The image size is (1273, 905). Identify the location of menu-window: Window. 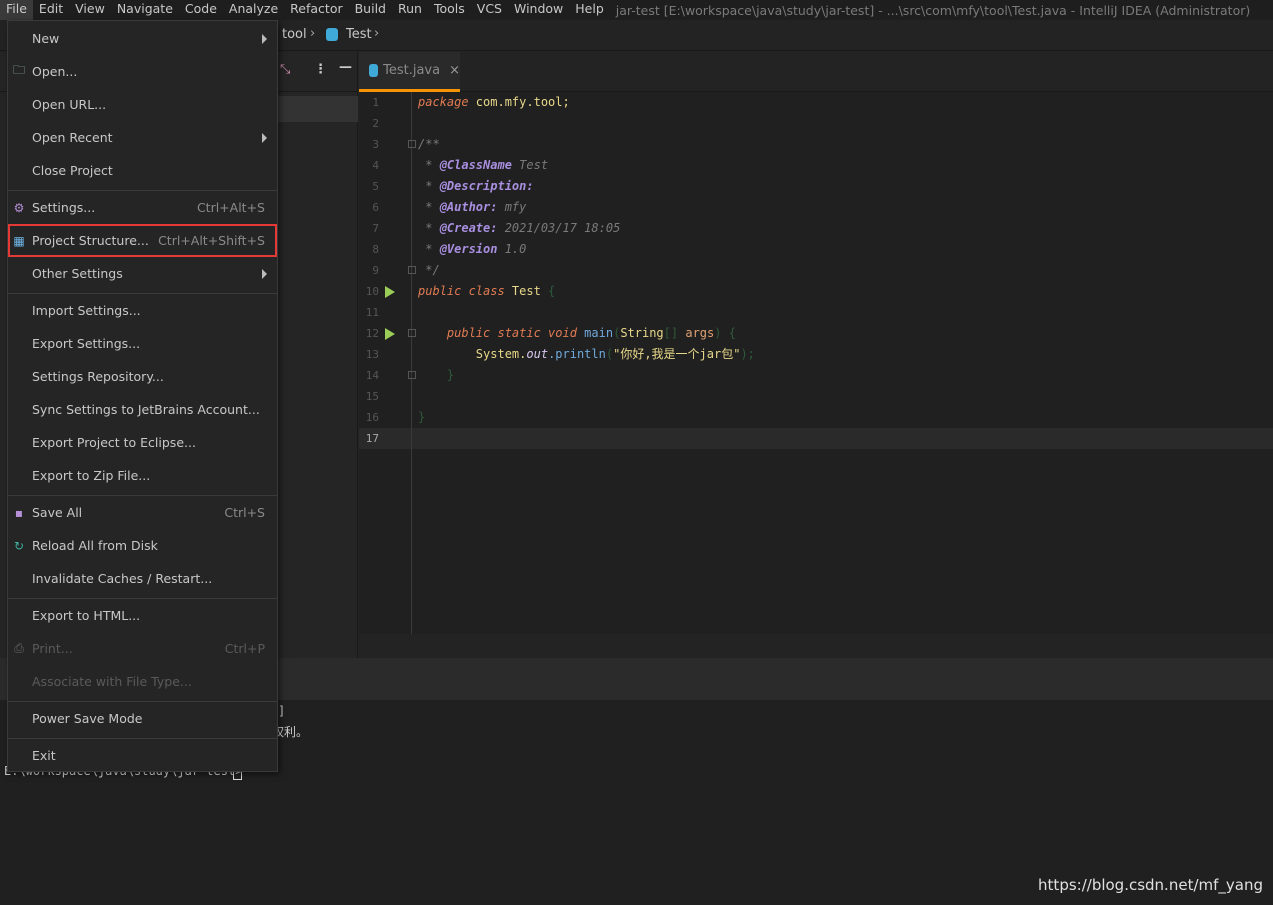
(538, 10).